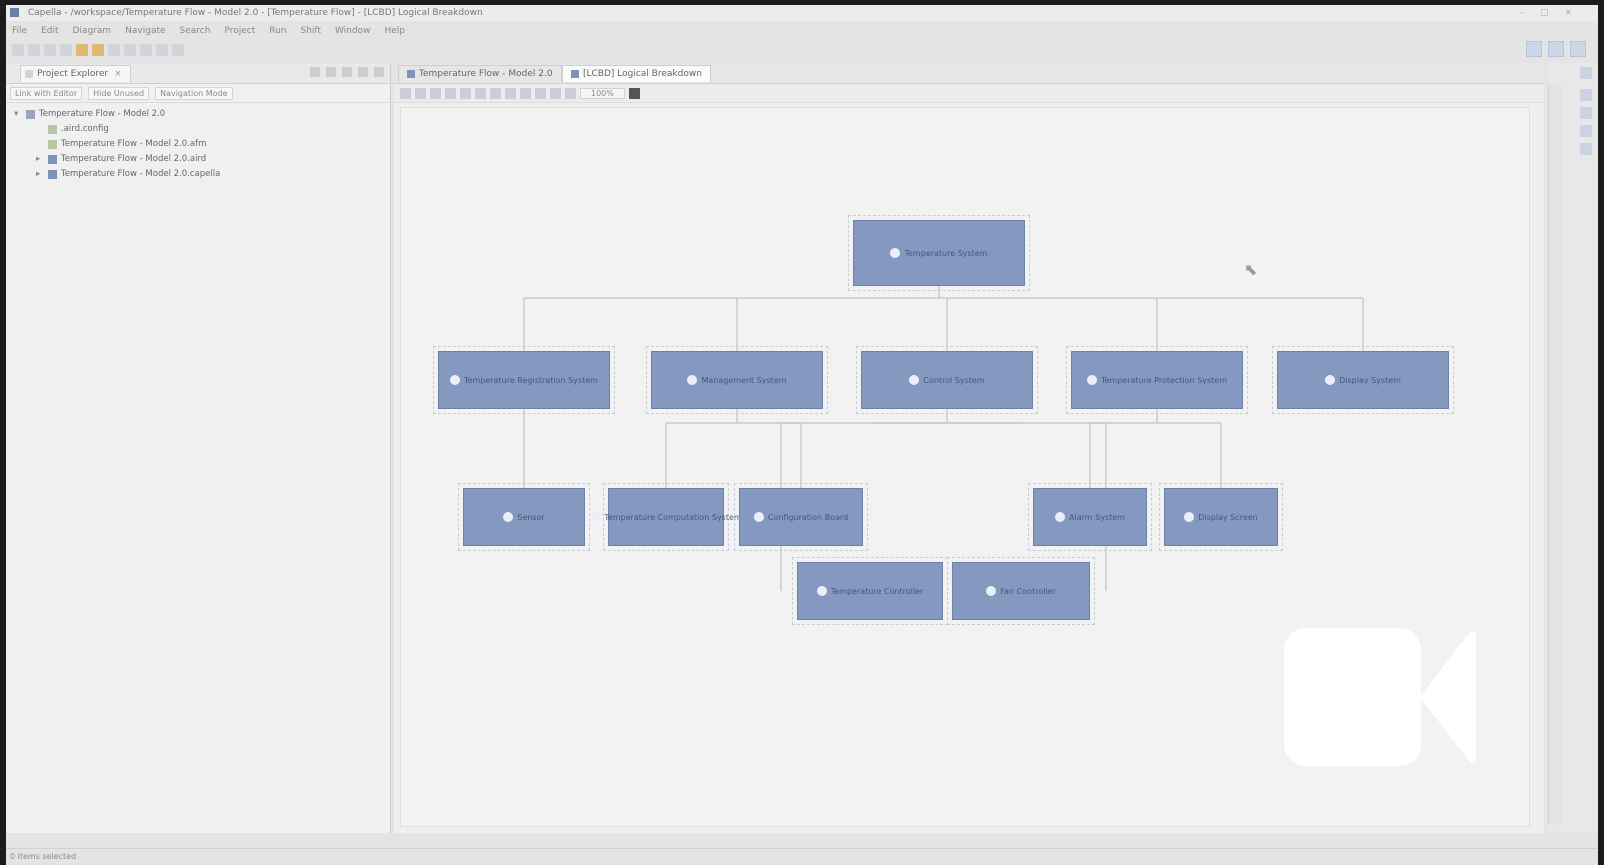 The width and height of the screenshot is (1604, 865). Describe the element at coordinates (315, 72) in the screenshot. I see `collapse-all-icon` at that location.